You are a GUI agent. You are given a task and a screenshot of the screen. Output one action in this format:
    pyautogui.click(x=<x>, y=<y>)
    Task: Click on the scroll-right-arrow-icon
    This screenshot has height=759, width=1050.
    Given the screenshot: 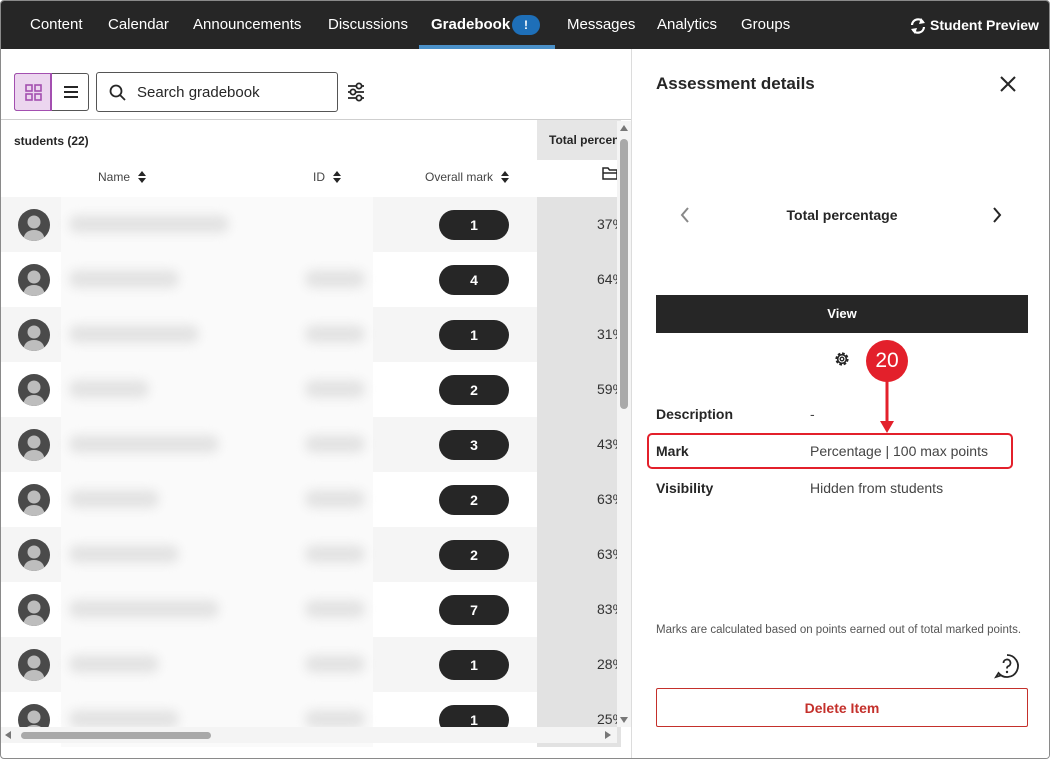 What is the action you would take?
    pyautogui.click(x=608, y=735)
    